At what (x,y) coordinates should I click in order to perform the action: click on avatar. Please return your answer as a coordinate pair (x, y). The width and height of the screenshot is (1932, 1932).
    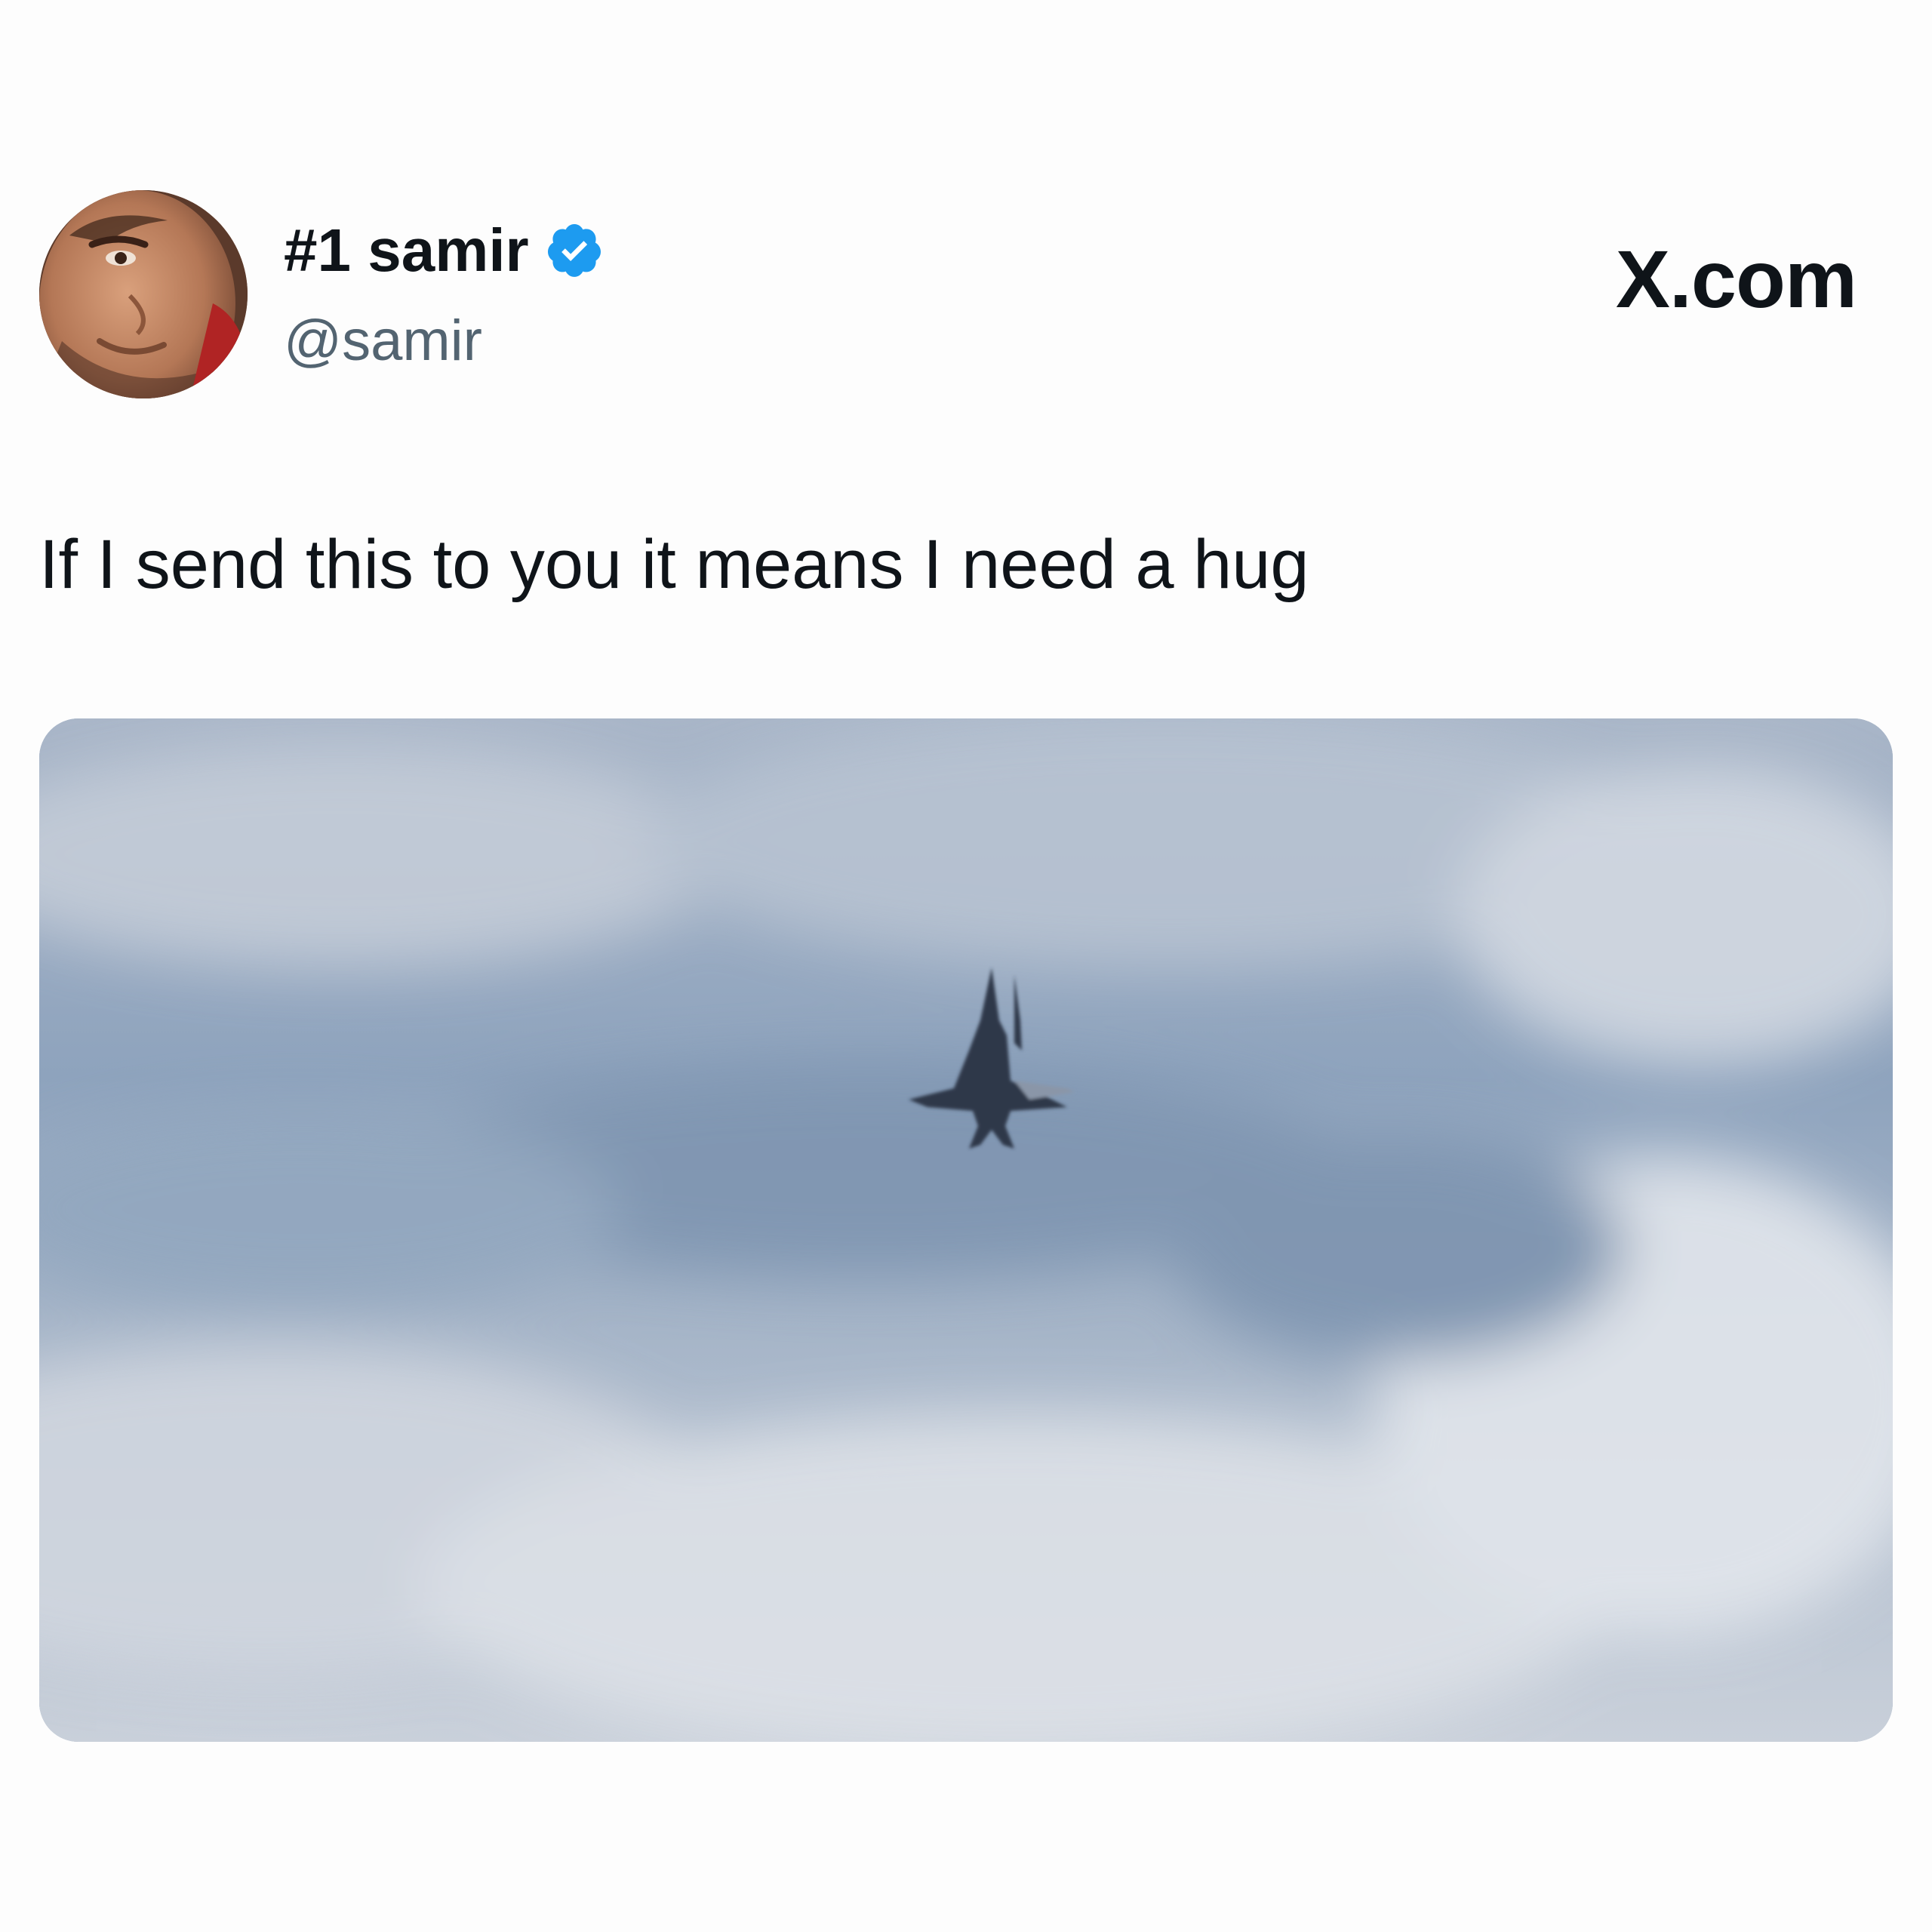
    Looking at the image, I should click on (143, 294).